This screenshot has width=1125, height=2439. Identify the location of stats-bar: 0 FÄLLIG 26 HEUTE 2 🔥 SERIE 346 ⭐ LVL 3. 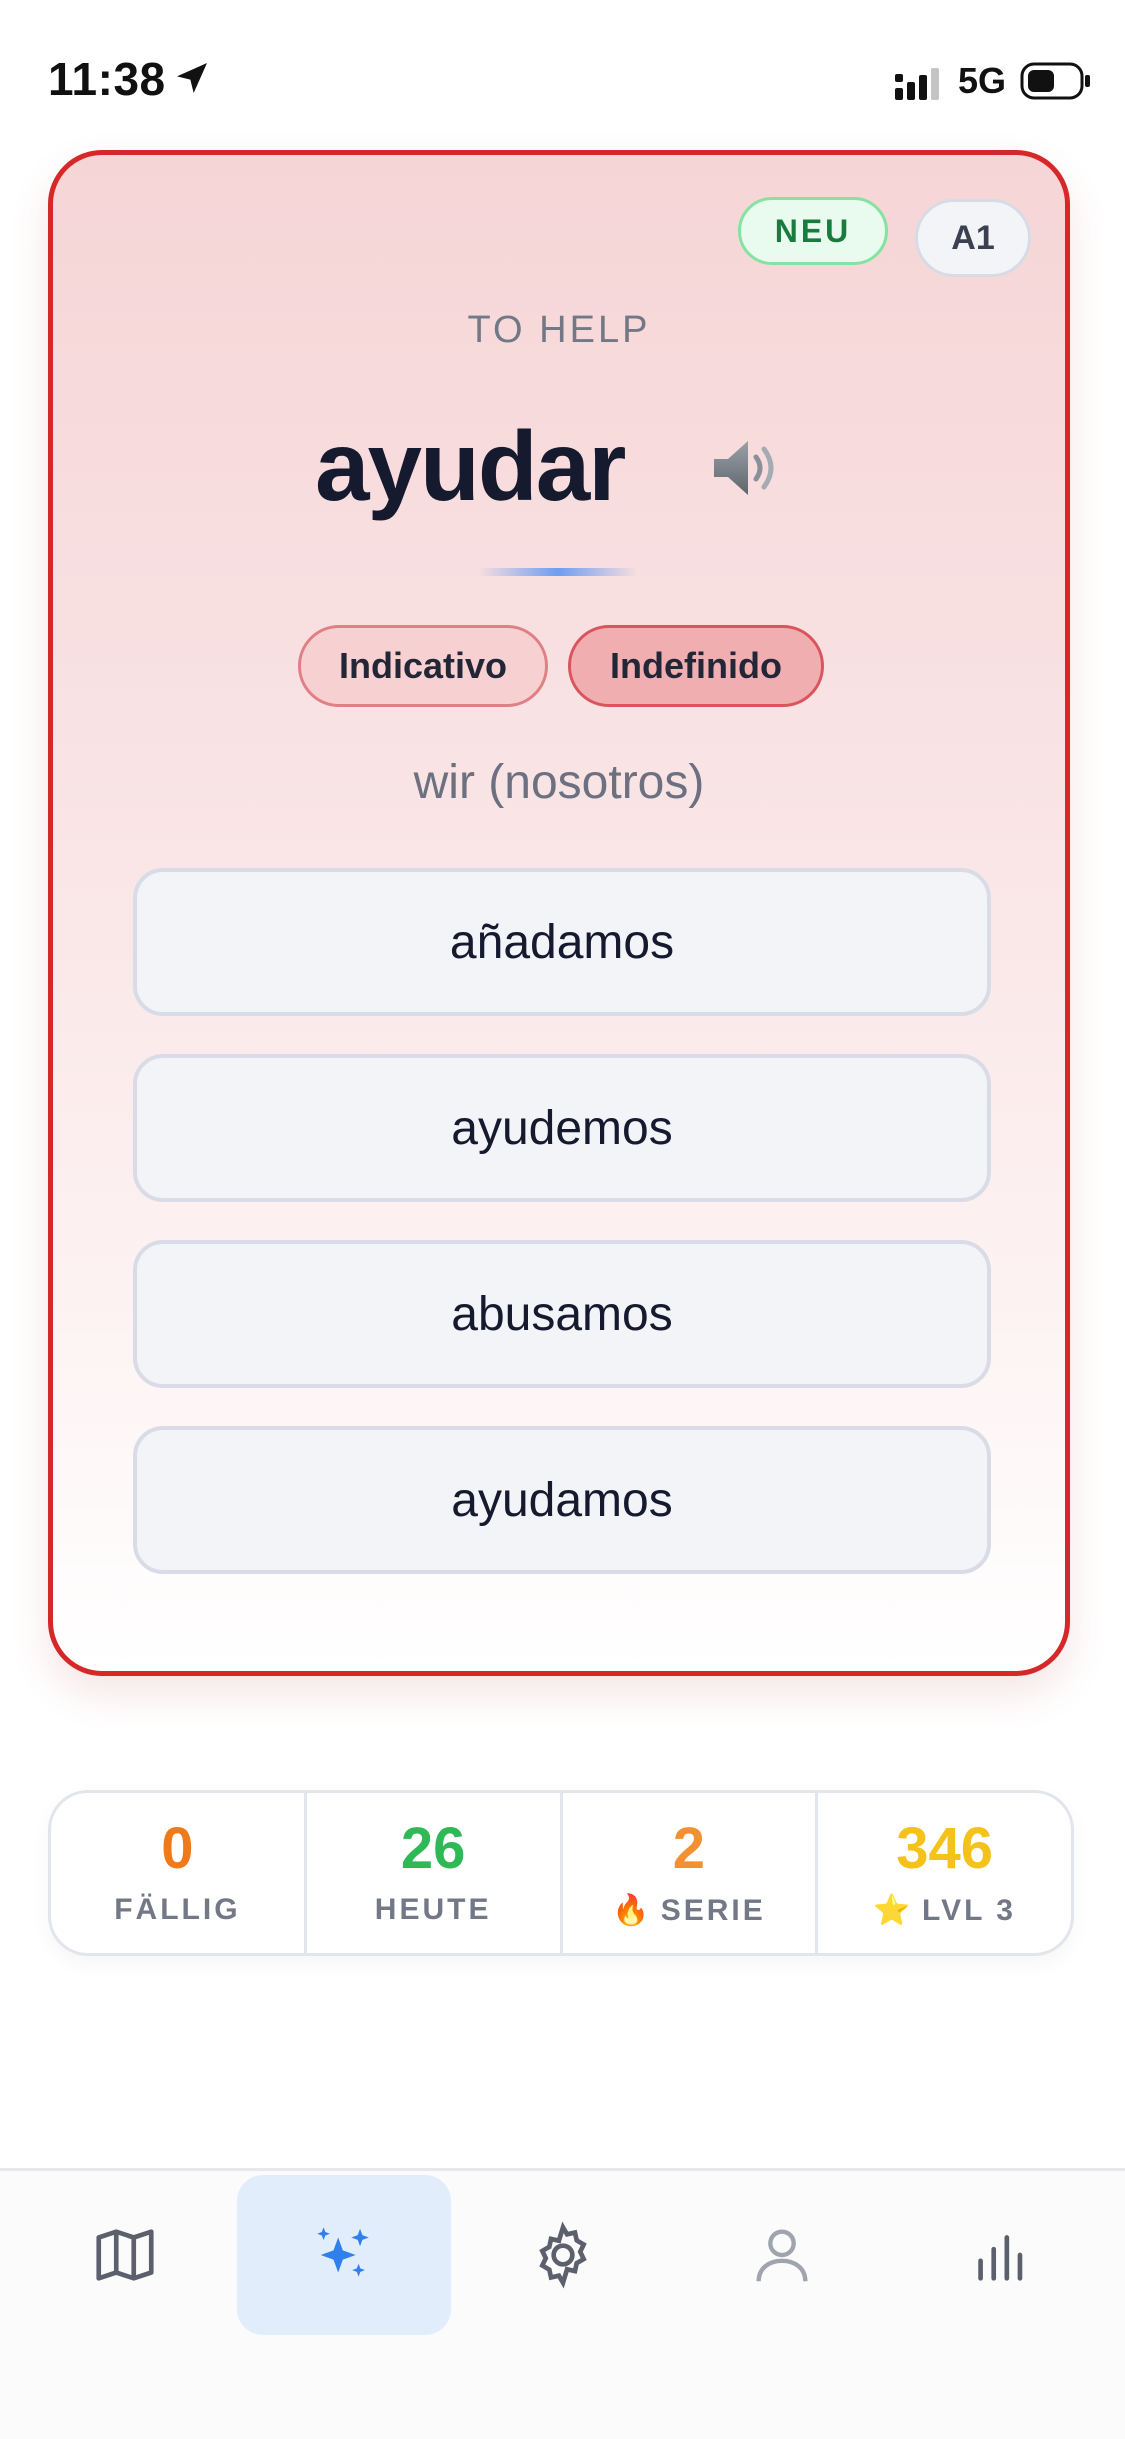
(561, 1873).